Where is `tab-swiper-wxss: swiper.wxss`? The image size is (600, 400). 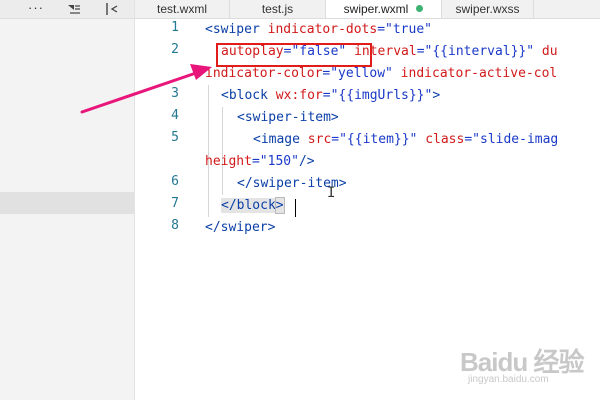
tab-swiper-wxss: swiper.wxss is located at coordinates (488, 9).